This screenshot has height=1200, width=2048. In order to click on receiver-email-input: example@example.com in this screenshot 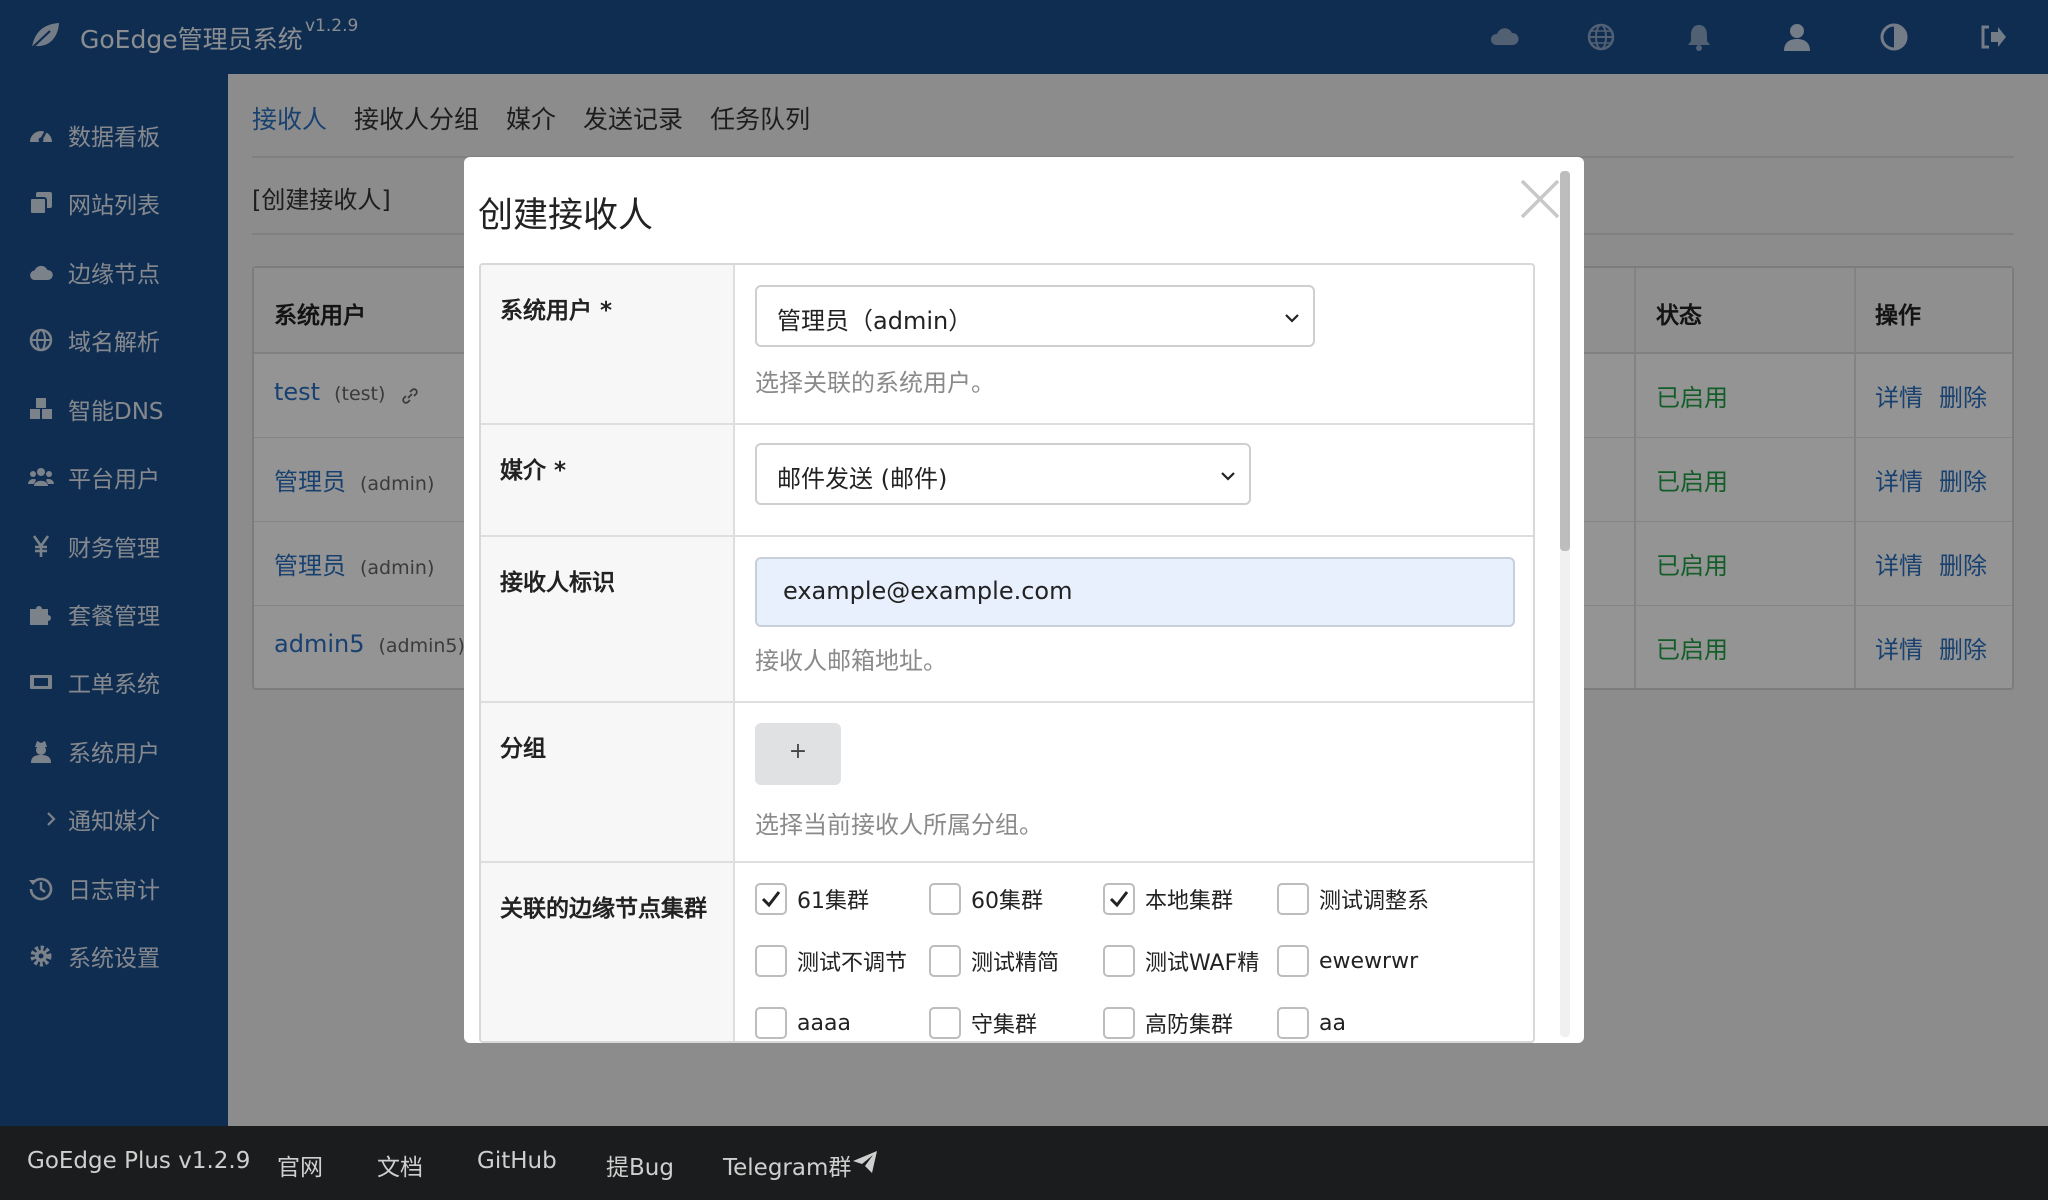, I will do `click(1135, 592)`.